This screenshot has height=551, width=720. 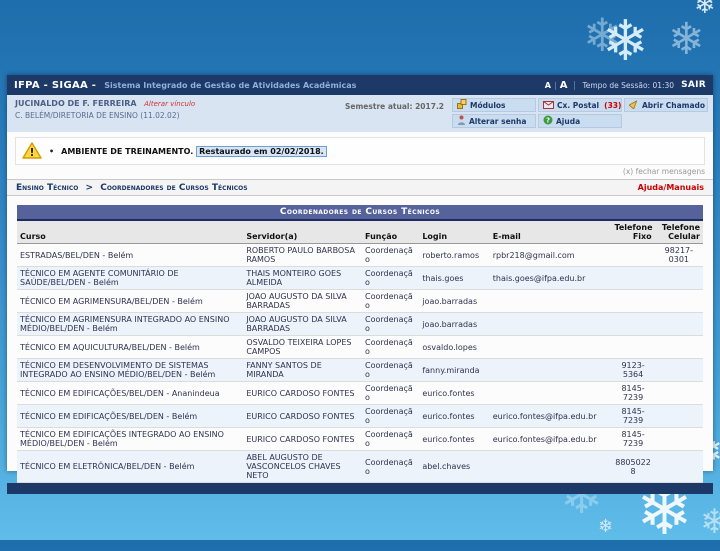 What do you see at coordinates (550, 278) in the screenshot?
I see `cell-email: thais.goes@ifpa.edu.br` at bounding box center [550, 278].